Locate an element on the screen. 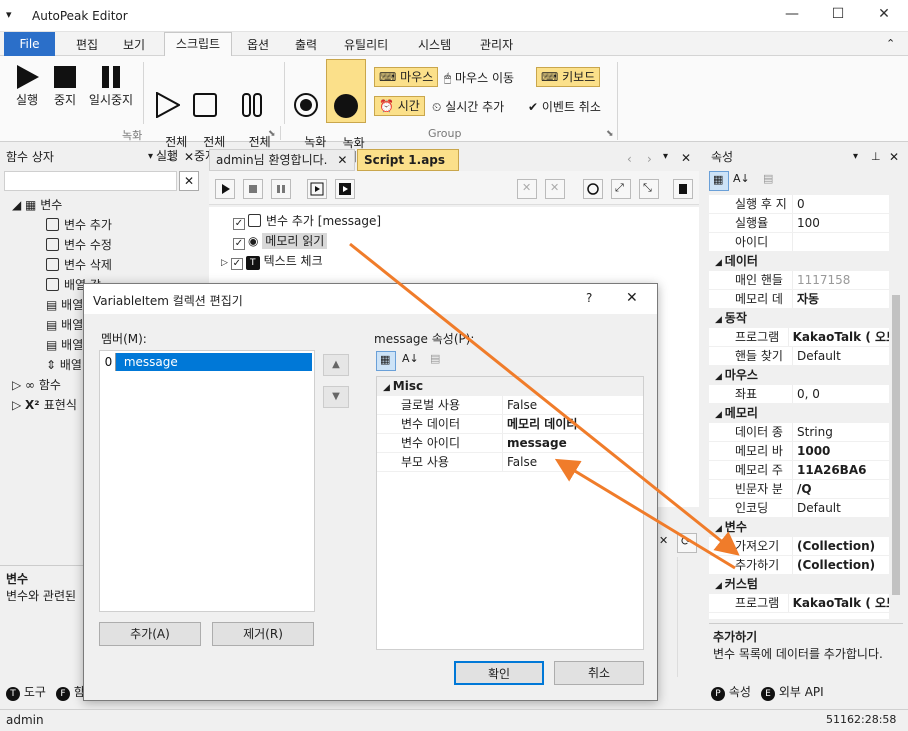  prop-row: 실행 후 지0 is located at coordinates (799, 204).